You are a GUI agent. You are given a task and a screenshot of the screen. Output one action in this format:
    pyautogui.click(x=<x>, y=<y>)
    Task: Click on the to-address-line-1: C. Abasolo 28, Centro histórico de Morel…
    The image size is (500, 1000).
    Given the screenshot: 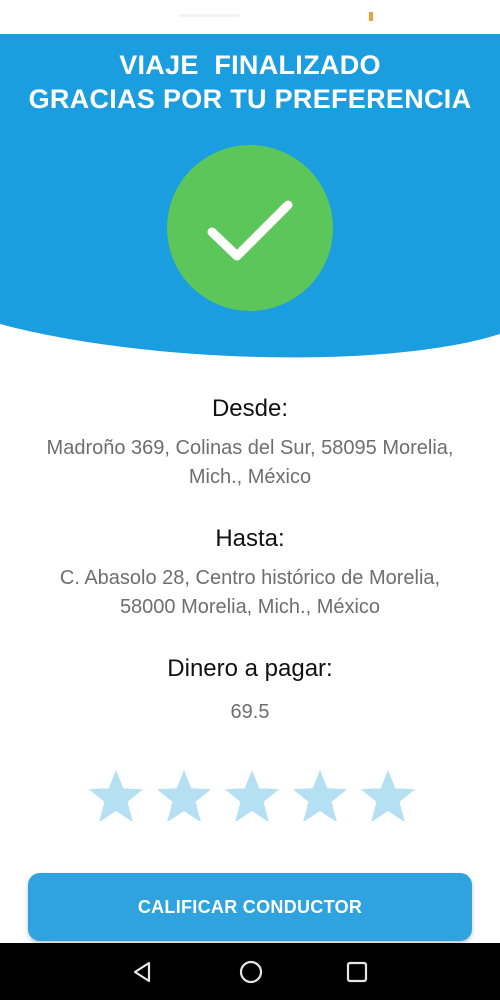 What is the action you would take?
    pyautogui.click(x=250, y=578)
    